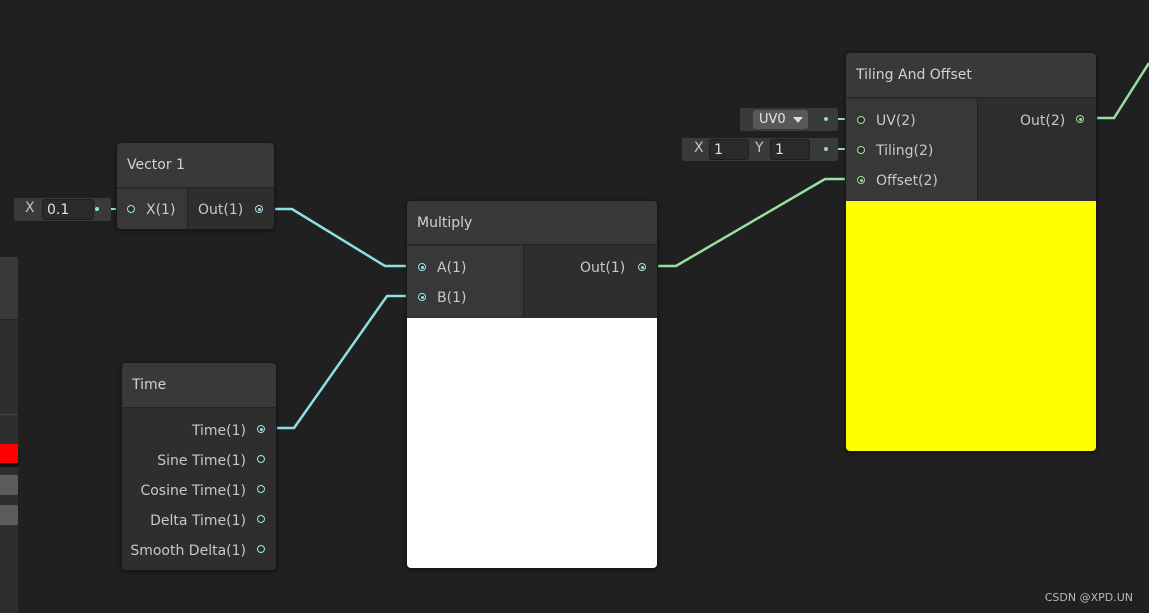 The height and width of the screenshot is (613, 1149). What do you see at coordinates (261, 459) in the screenshot?
I see `time-port-sine` at bounding box center [261, 459].